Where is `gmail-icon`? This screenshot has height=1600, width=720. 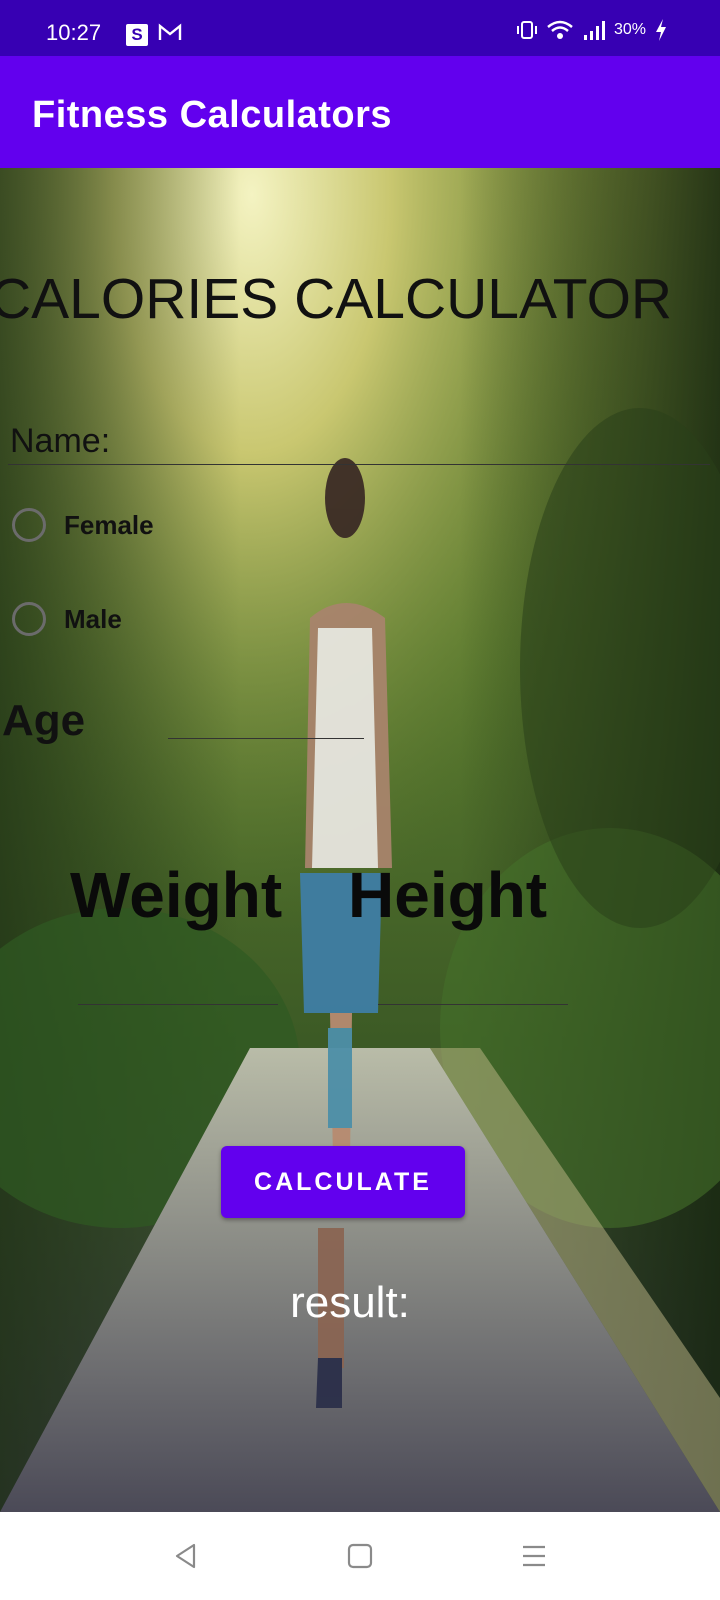 gmail-icon is located at coordinates (170, 35).